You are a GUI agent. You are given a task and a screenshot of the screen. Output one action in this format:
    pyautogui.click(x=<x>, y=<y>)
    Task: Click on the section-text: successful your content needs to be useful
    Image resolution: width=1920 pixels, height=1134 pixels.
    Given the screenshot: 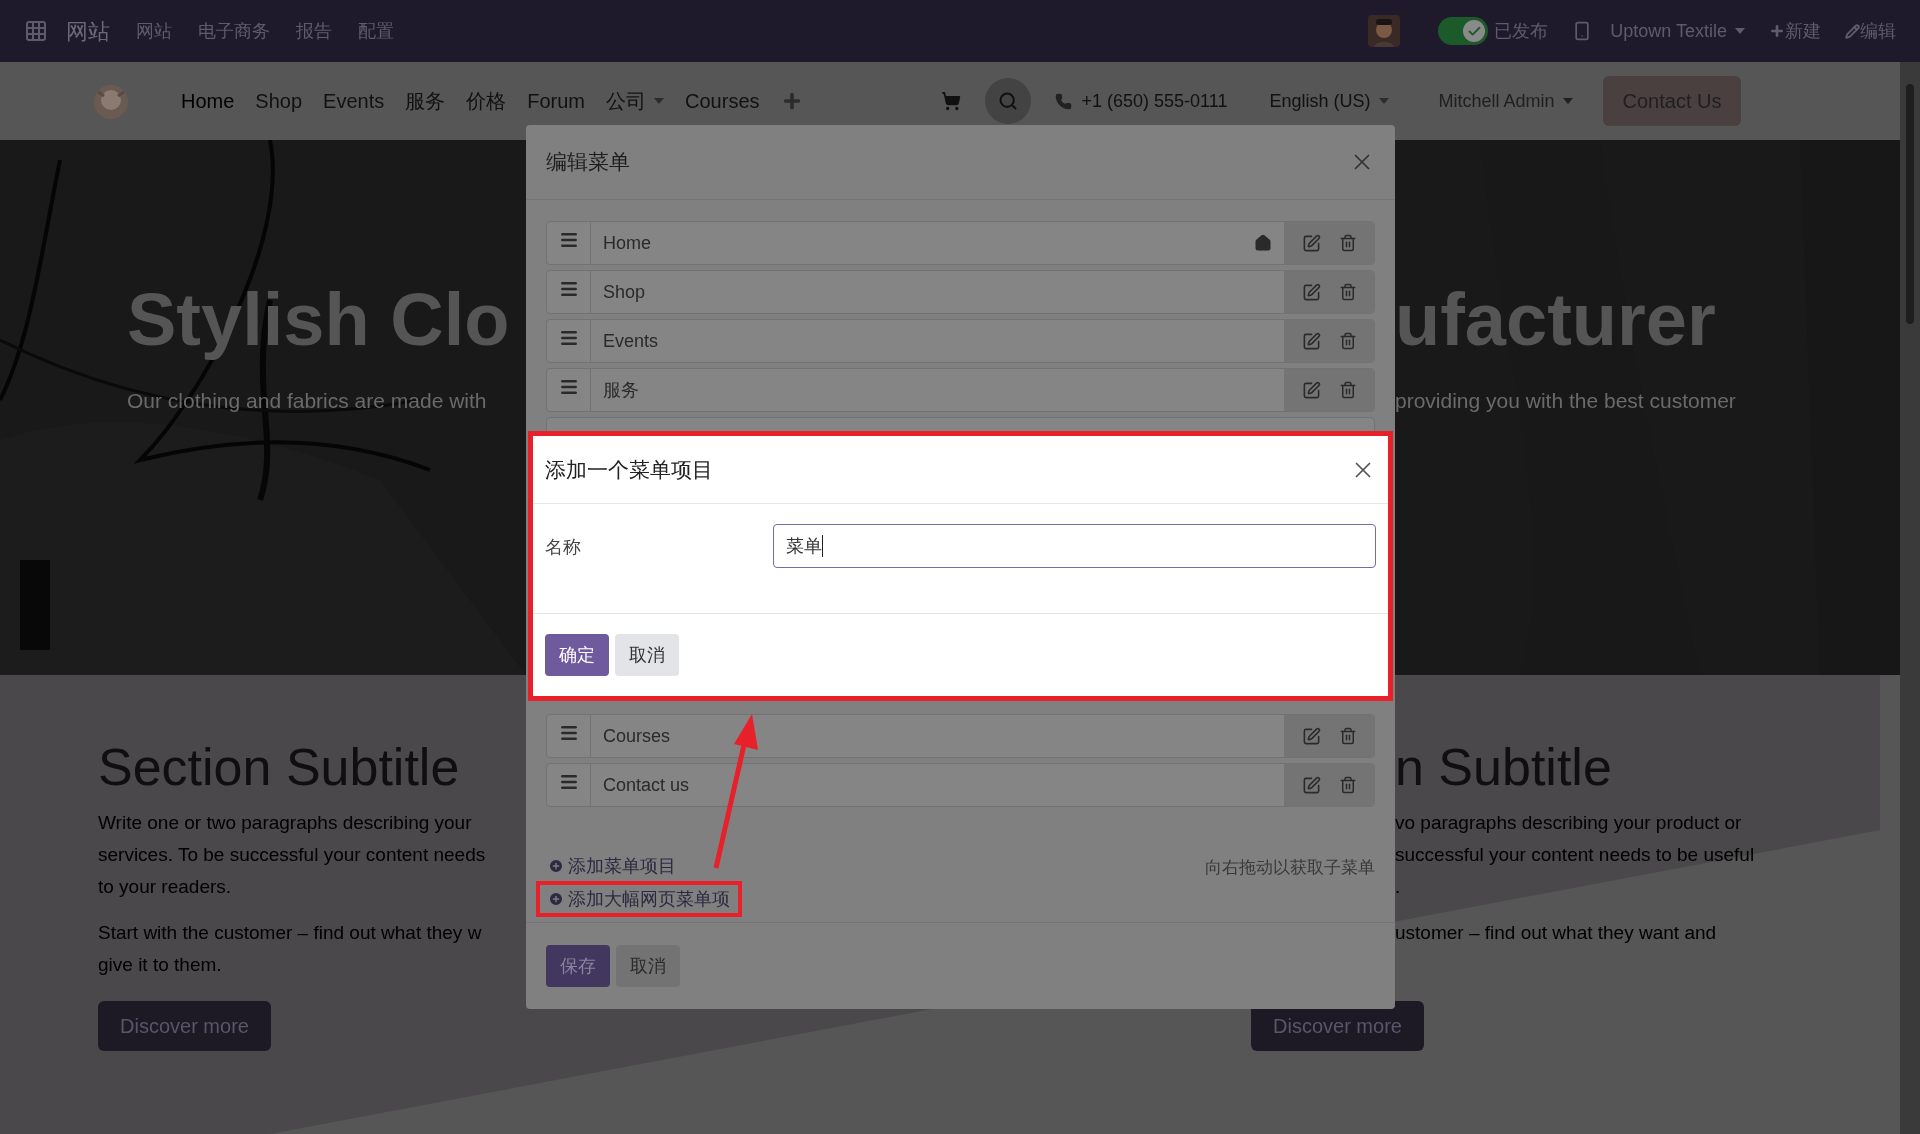 What is the action you would take?
    pyautogui.click(x=1575, y=855)
    